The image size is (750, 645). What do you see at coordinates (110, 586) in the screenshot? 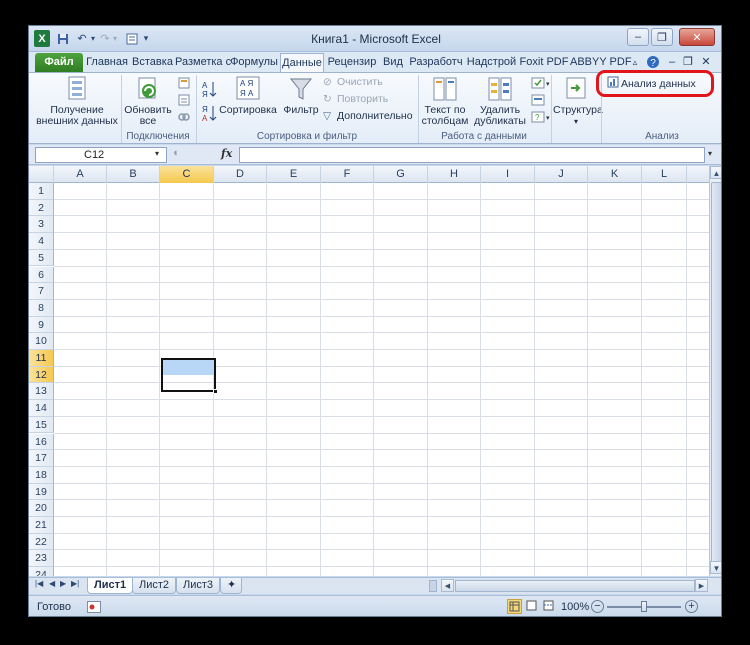
I see `sheet-tab-1: Лист1` at bounding box center [110, 586].